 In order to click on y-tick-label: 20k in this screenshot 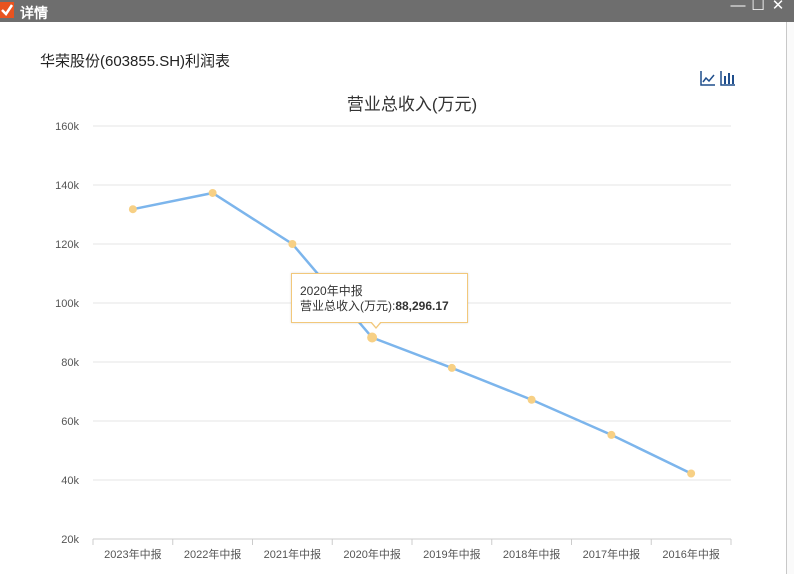, I will do `click(70, 540)`.